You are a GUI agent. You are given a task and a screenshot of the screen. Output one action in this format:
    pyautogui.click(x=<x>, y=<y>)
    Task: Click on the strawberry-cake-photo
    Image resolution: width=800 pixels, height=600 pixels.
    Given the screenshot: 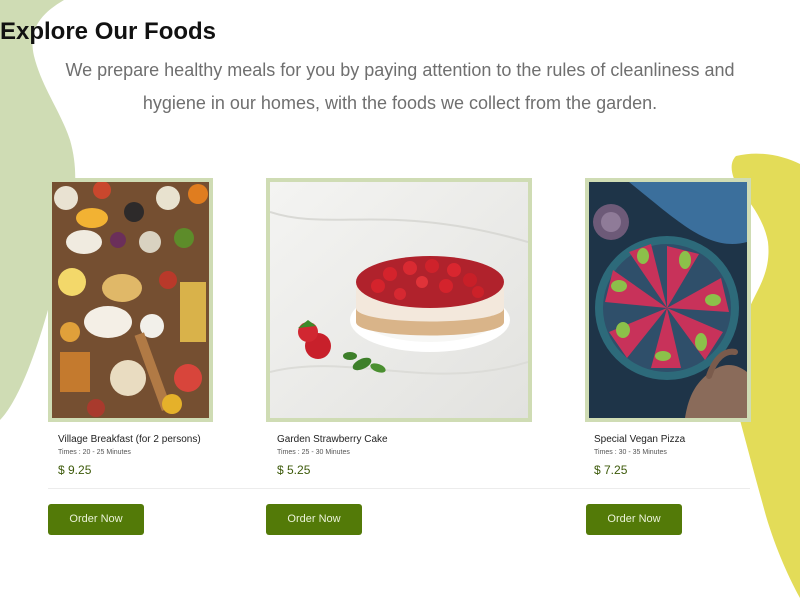 What is the action you would take?
    pyautogui.click(x=399, y=300)
    